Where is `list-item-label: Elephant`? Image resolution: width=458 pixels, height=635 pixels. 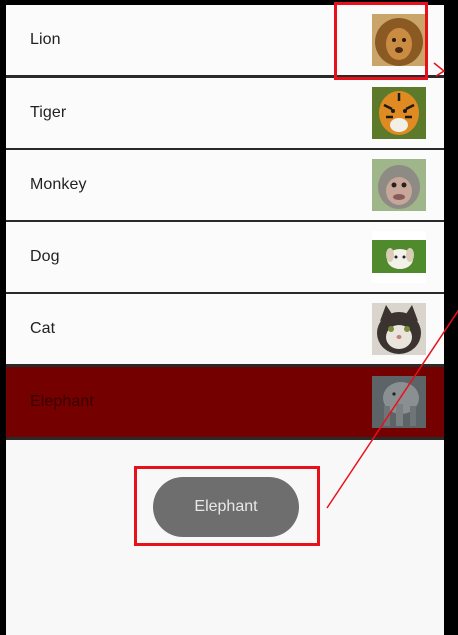
list-item-label: Elephant is located at coordinates (62, 401).